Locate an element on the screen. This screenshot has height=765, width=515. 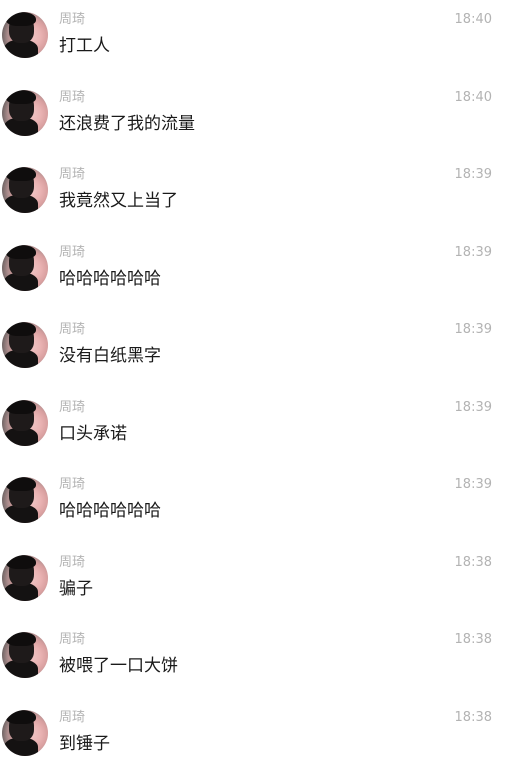
message-item: 周琦 18:38 骗子 is located at coordinates (257, 582).